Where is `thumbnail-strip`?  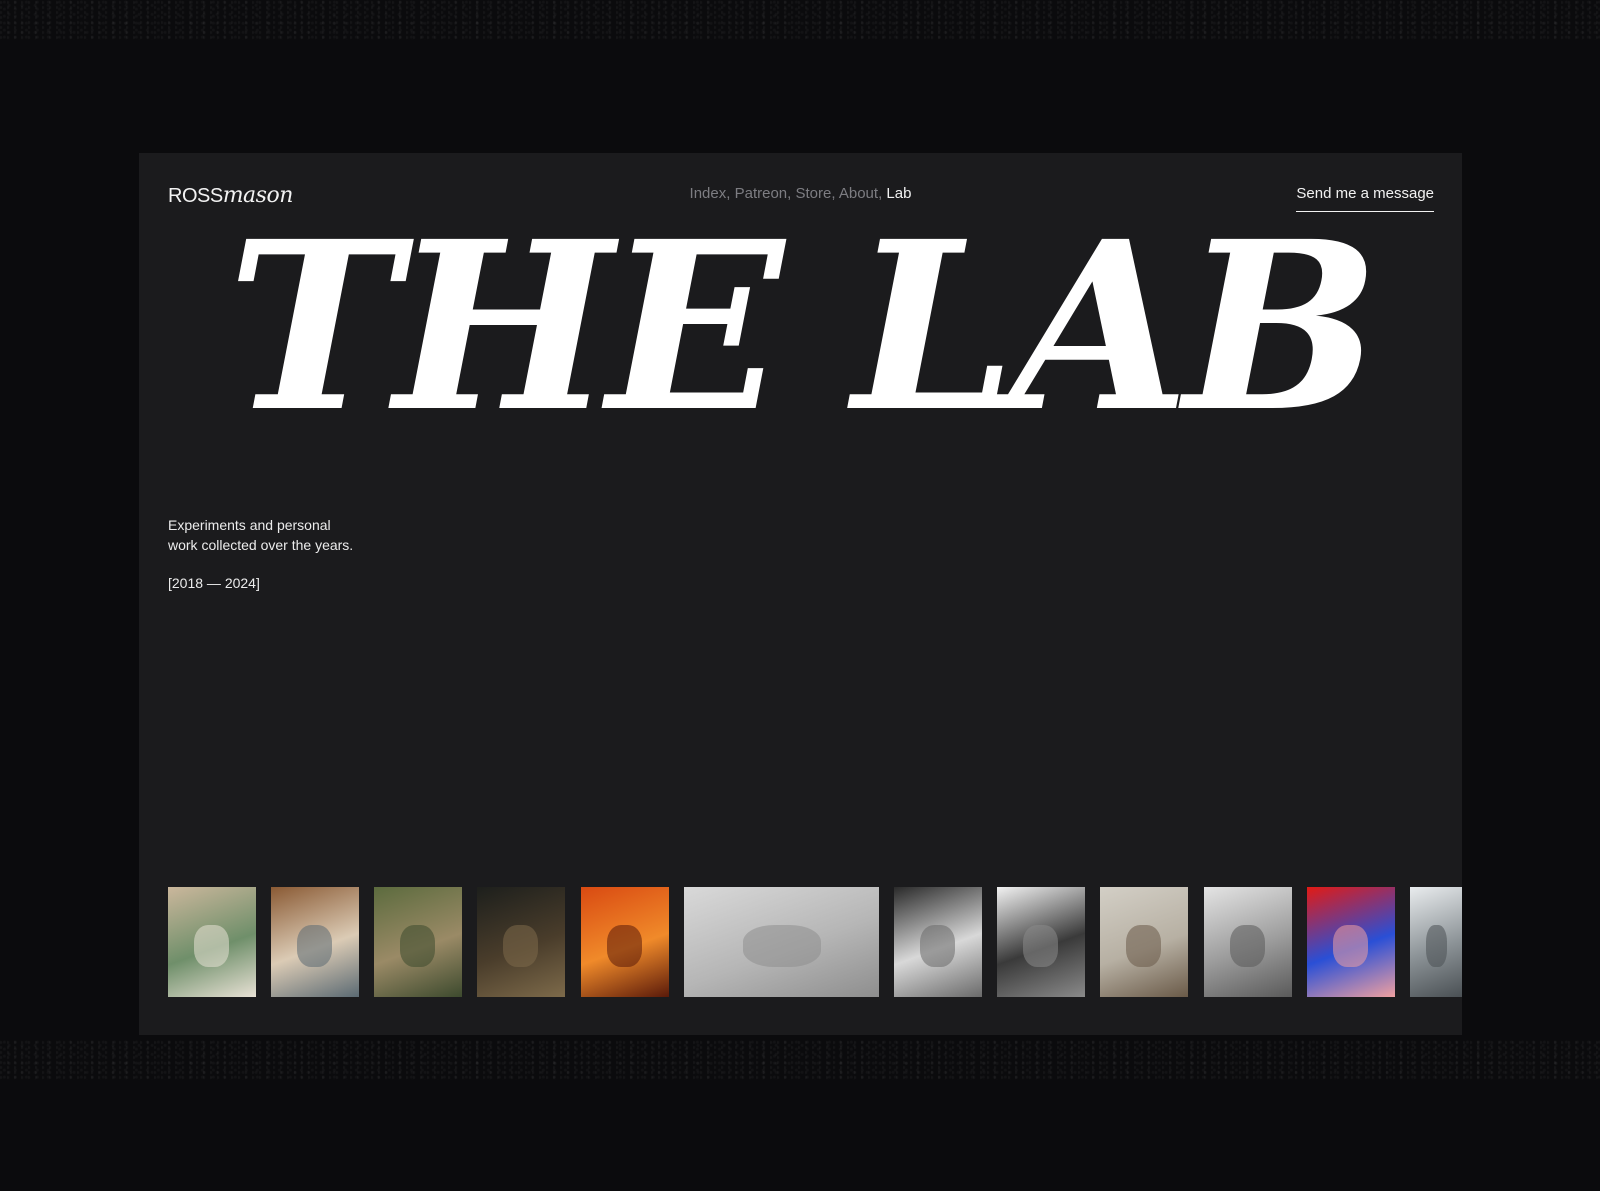
thumbnail-strip is located at coordinates (815, 942).